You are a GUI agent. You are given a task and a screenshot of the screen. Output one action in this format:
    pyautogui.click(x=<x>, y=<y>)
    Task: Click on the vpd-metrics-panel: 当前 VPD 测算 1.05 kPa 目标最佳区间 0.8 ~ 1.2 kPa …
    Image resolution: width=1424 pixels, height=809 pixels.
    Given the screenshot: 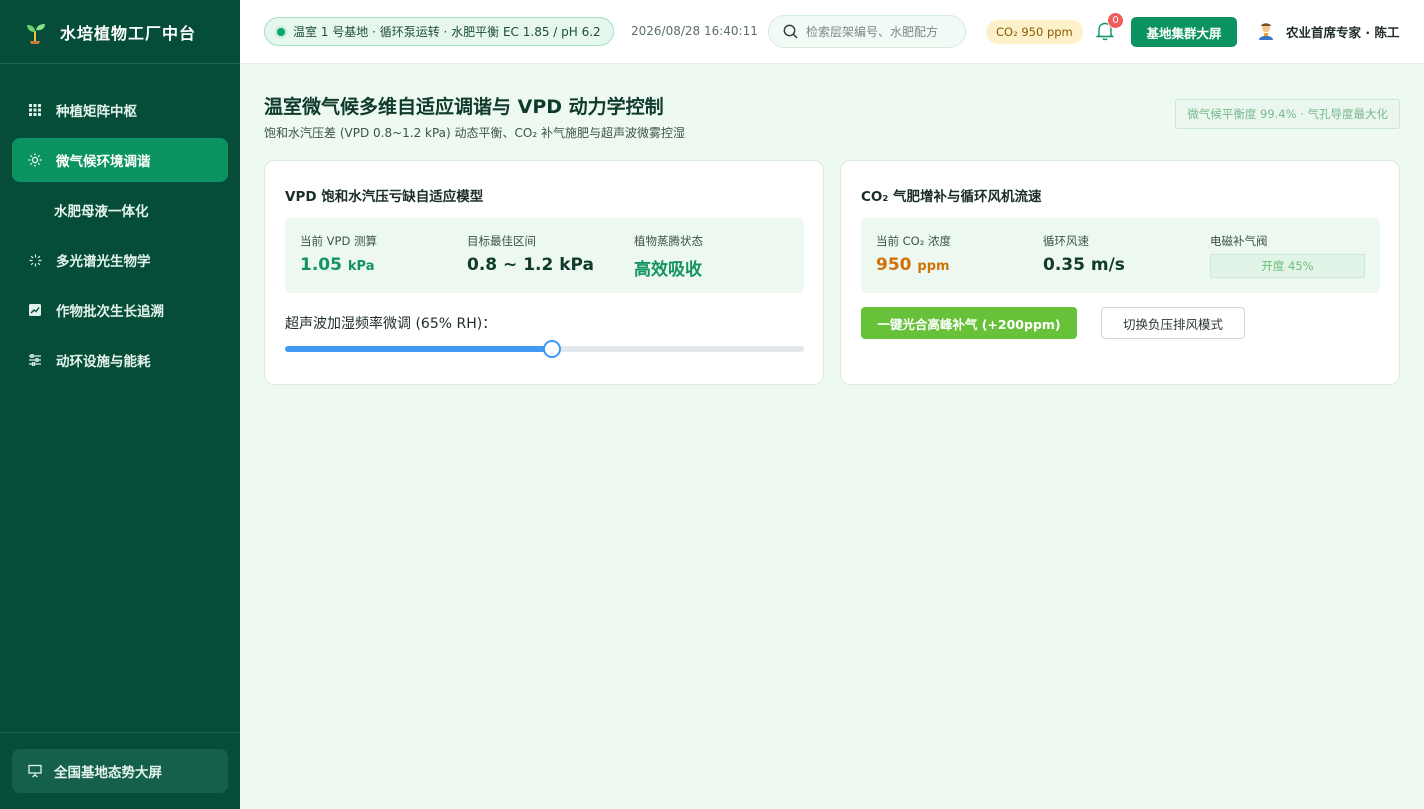 What is the action you would take?
    pyautogui.click(x=544, y=255)
    